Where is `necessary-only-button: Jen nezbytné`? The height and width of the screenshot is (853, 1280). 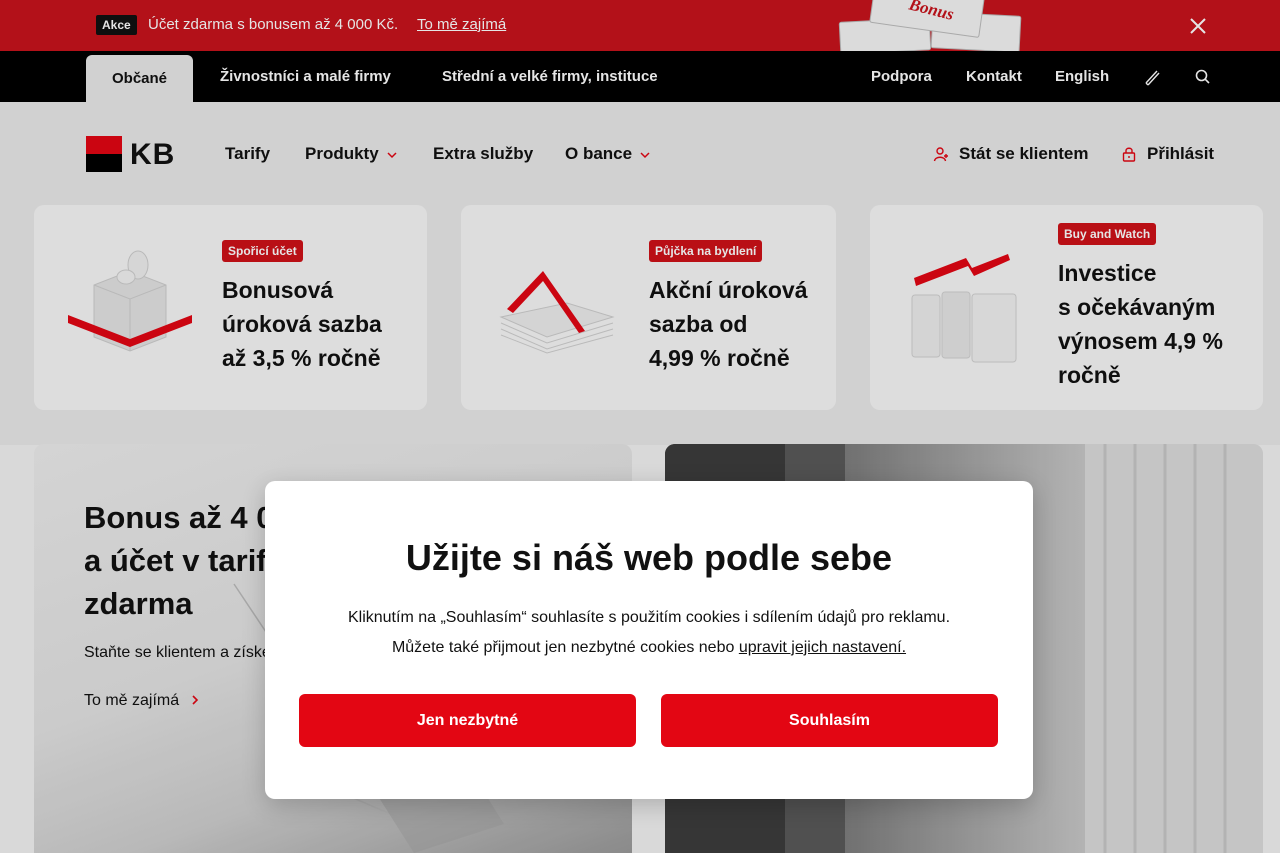 necessary-only-button: Jen nezbytné is located at coordinates (467, 720).